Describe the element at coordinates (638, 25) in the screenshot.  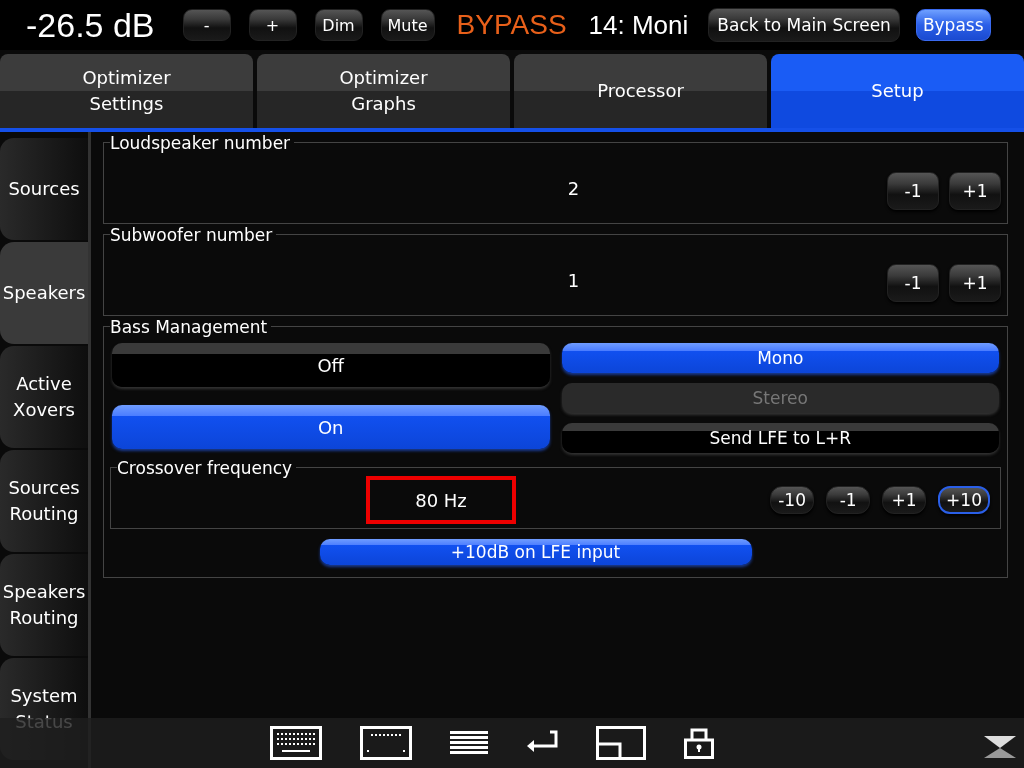
I see `preset-name: 14: Moni` at that location.